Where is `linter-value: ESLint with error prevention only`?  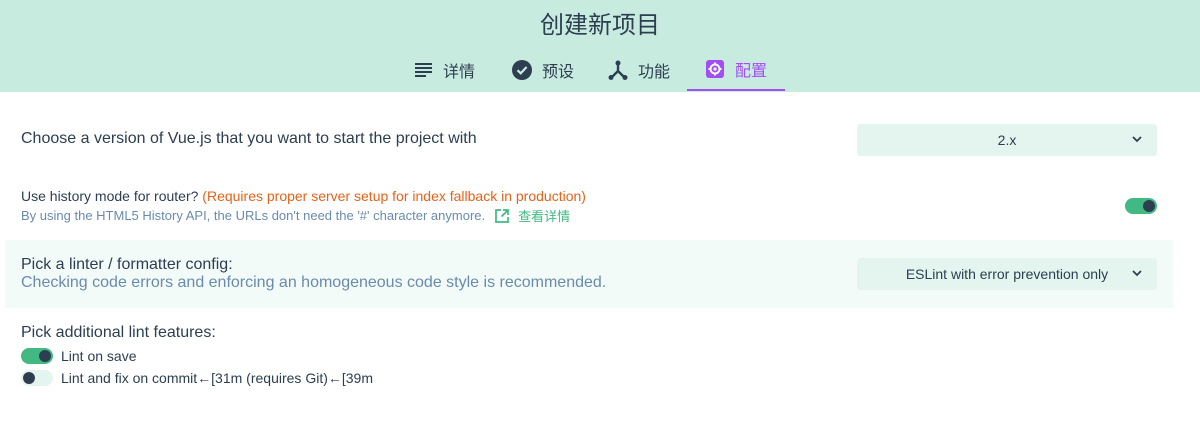
linter-value: ESLint with error prevention only is located at coordinates (1007, 274).